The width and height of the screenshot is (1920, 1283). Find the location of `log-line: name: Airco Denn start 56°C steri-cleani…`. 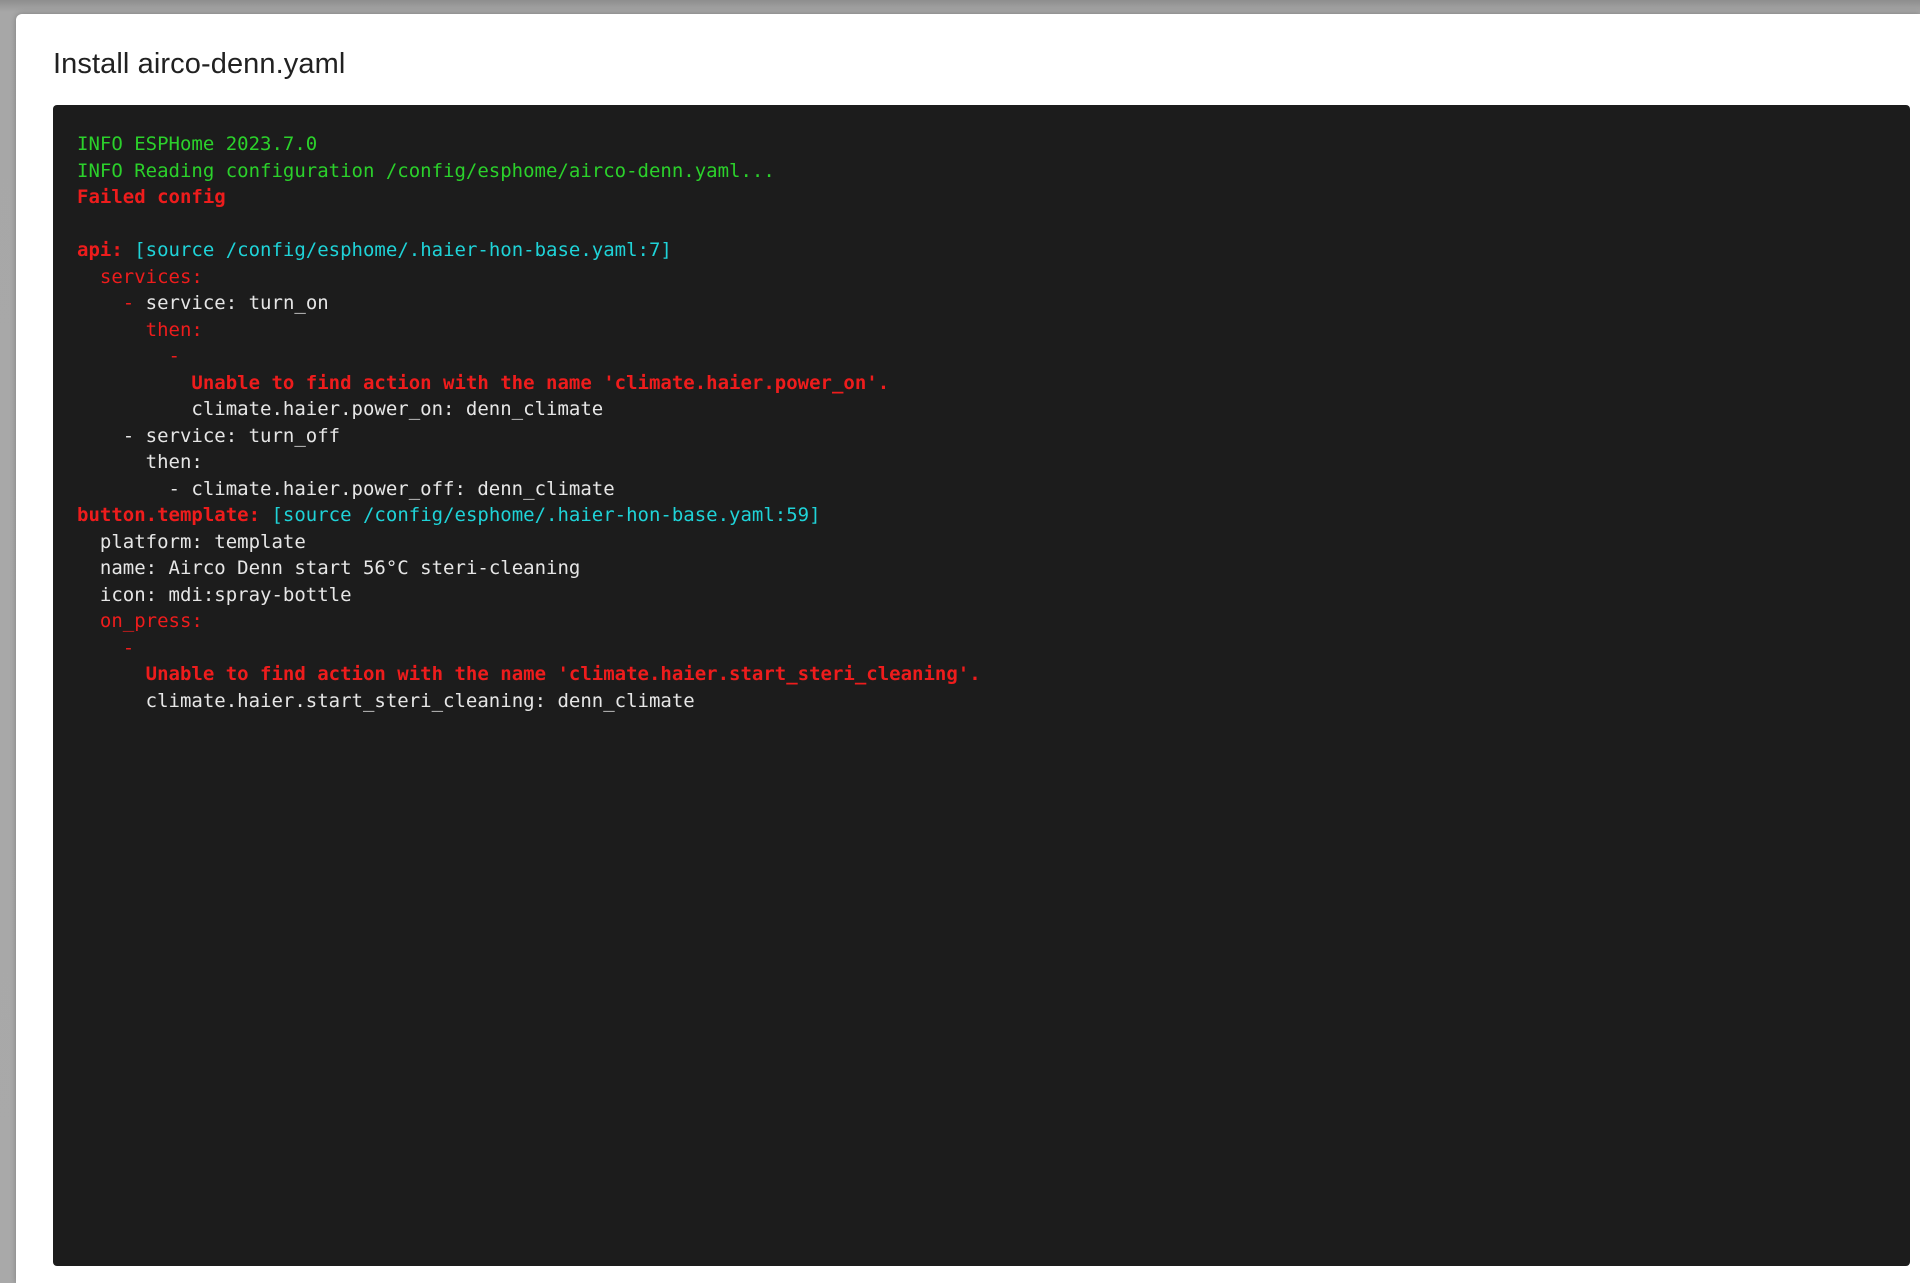

log-line: name: Airco Denn start 56°C steri-cleani… is located at coordinates (981, 568).